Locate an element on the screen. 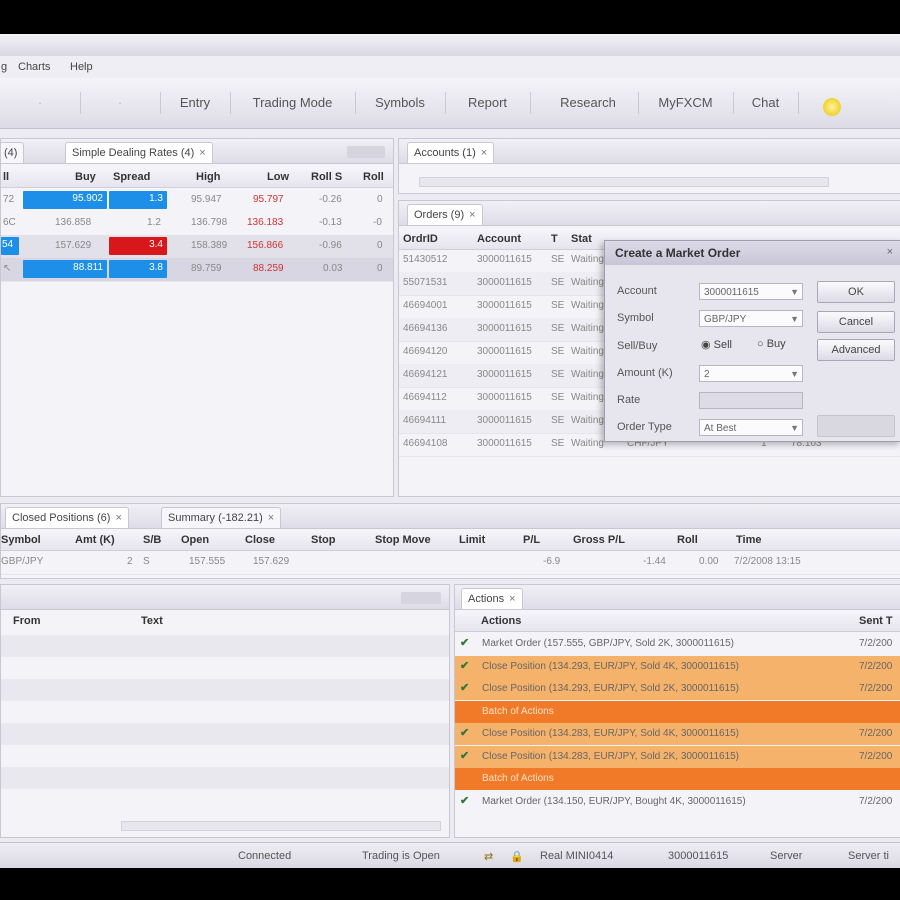 This screenshot has height=900, width=900. col-limit: Limit is located at coordinates (472, 540).